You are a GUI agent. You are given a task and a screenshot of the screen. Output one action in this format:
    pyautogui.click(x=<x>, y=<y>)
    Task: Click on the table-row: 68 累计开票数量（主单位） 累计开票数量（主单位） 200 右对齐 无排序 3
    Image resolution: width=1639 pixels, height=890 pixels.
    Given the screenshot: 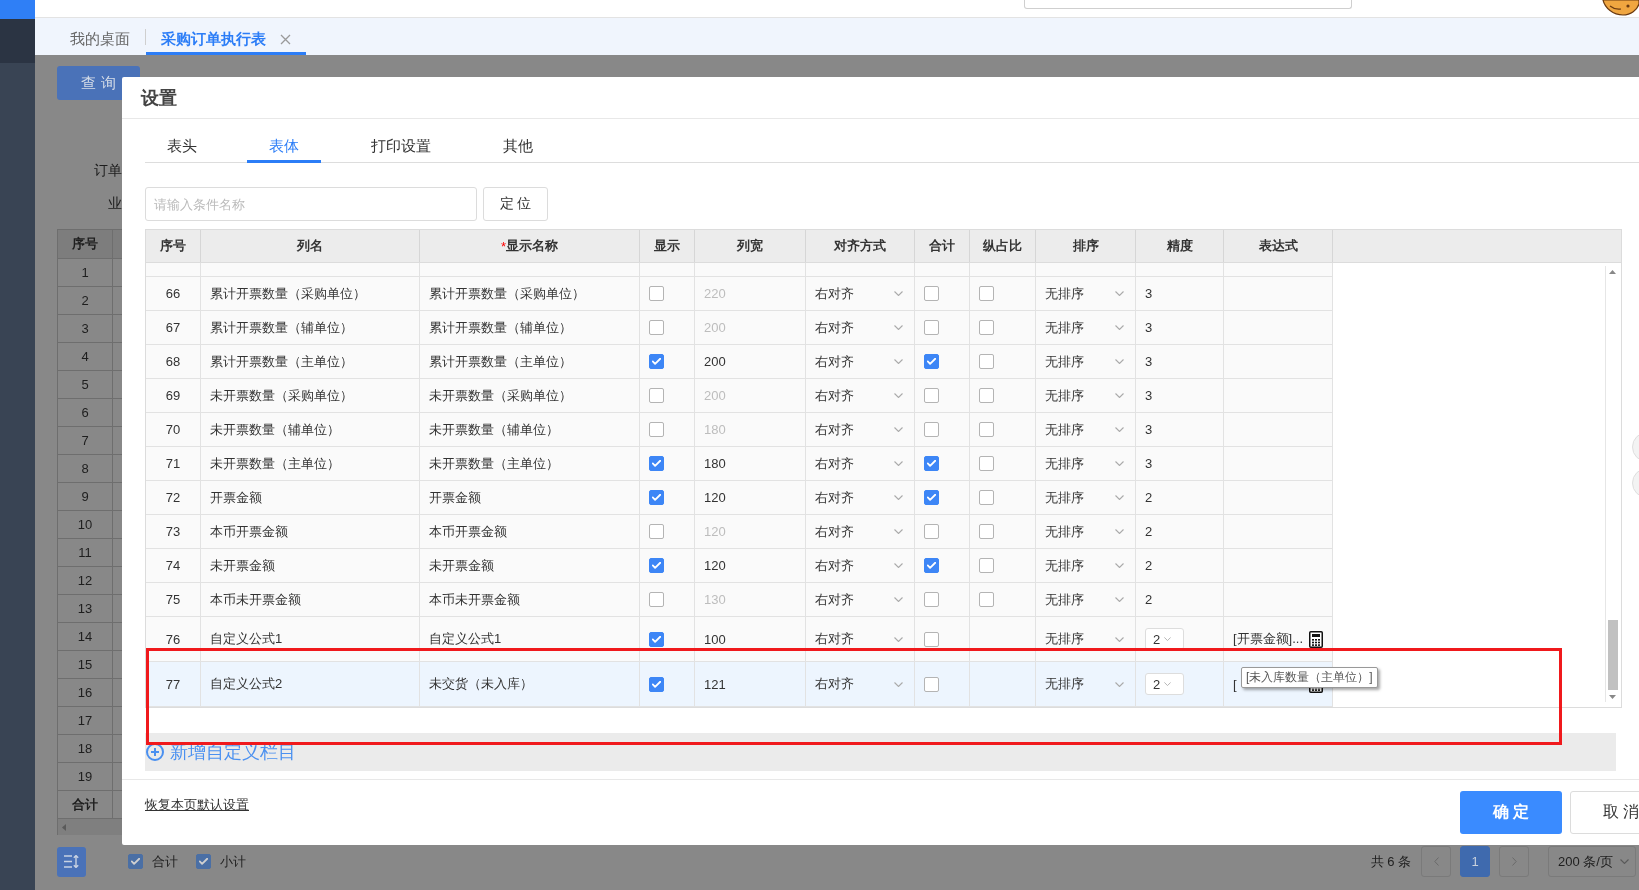 What is the action you would take?
    pyautogui.click(x=739, y=362)
    